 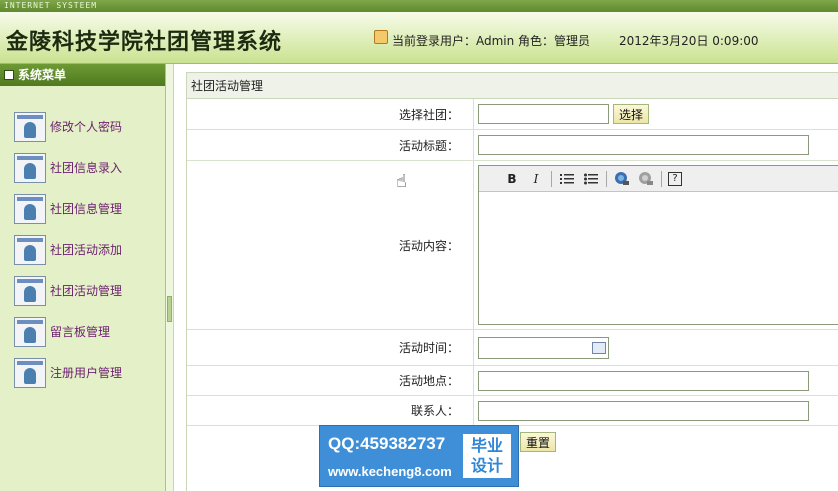 What do you see at coordinates (86, 127) in the screenshot?
I see `sidebar-item-label: 修改个人密码` at bounding box center [86, 127].